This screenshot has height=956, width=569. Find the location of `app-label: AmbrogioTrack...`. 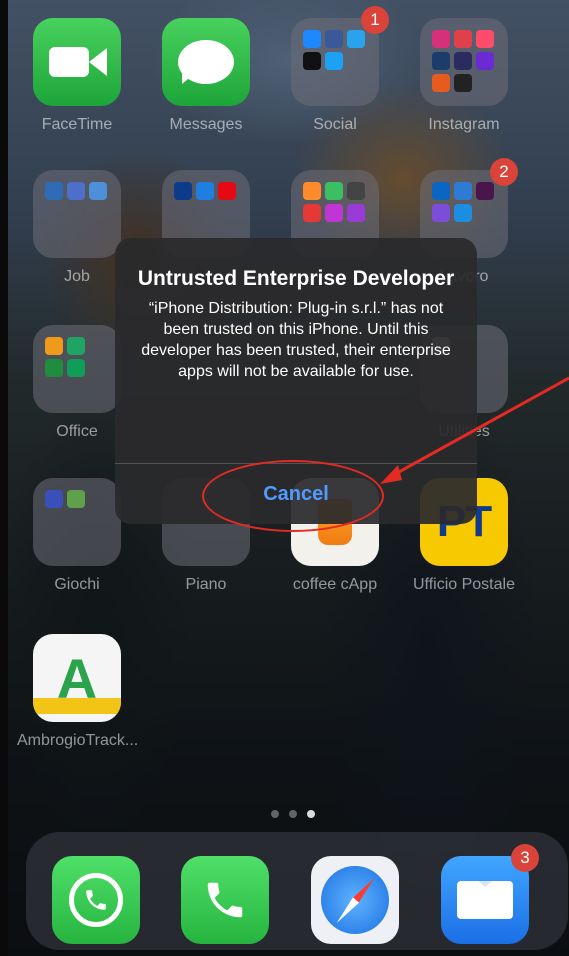

app-label: AmbrogioTrack... is located at coordinates (78, 740).